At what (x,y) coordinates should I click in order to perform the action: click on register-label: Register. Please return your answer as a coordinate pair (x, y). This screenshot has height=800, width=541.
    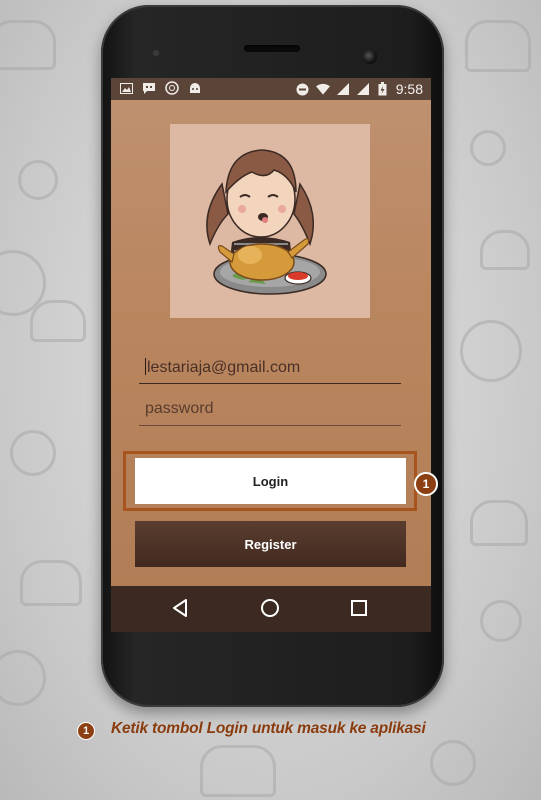
    Looking at the image, I should click on (270, 544).